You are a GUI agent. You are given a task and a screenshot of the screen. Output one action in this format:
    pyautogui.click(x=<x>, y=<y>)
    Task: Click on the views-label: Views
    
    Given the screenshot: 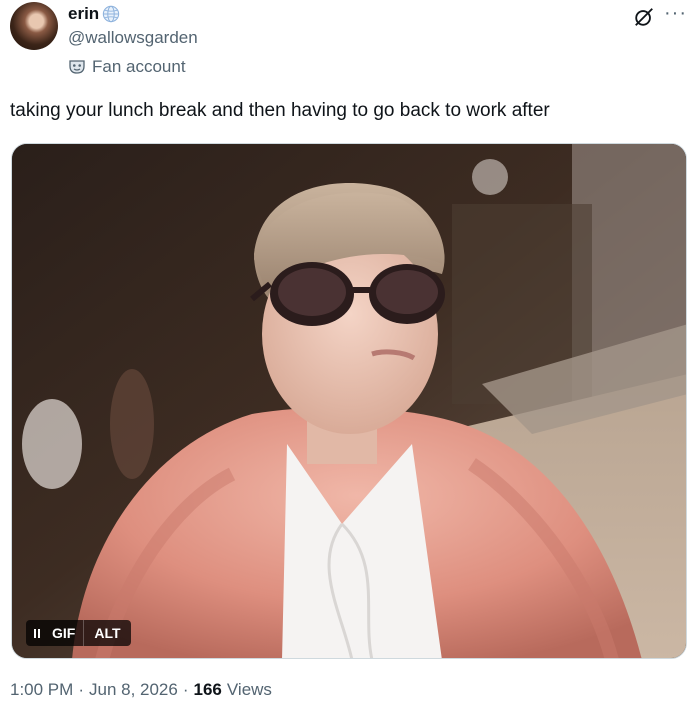 What is the action you would take?
    pyautogui.click(x=249, y=689)
    